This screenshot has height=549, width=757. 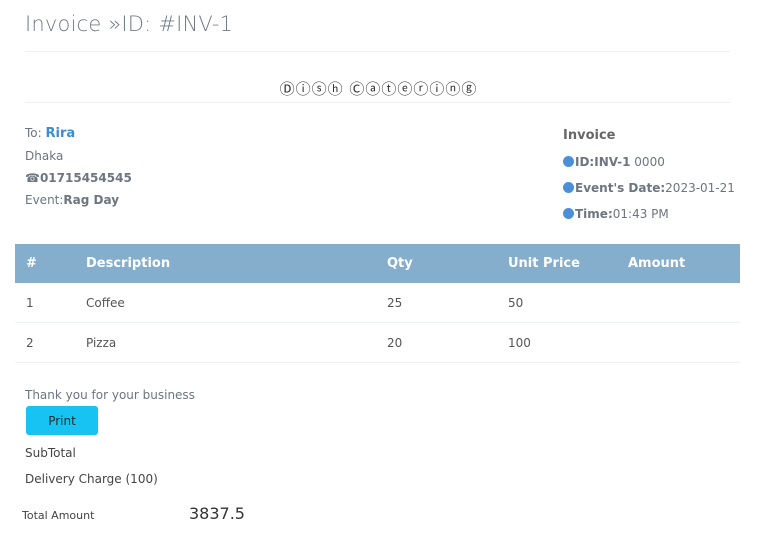 What do you see at coordinates (620, 188) in the screenshot?
I see `event-date-label: Event's Date:` at bounding box center [620, 188].